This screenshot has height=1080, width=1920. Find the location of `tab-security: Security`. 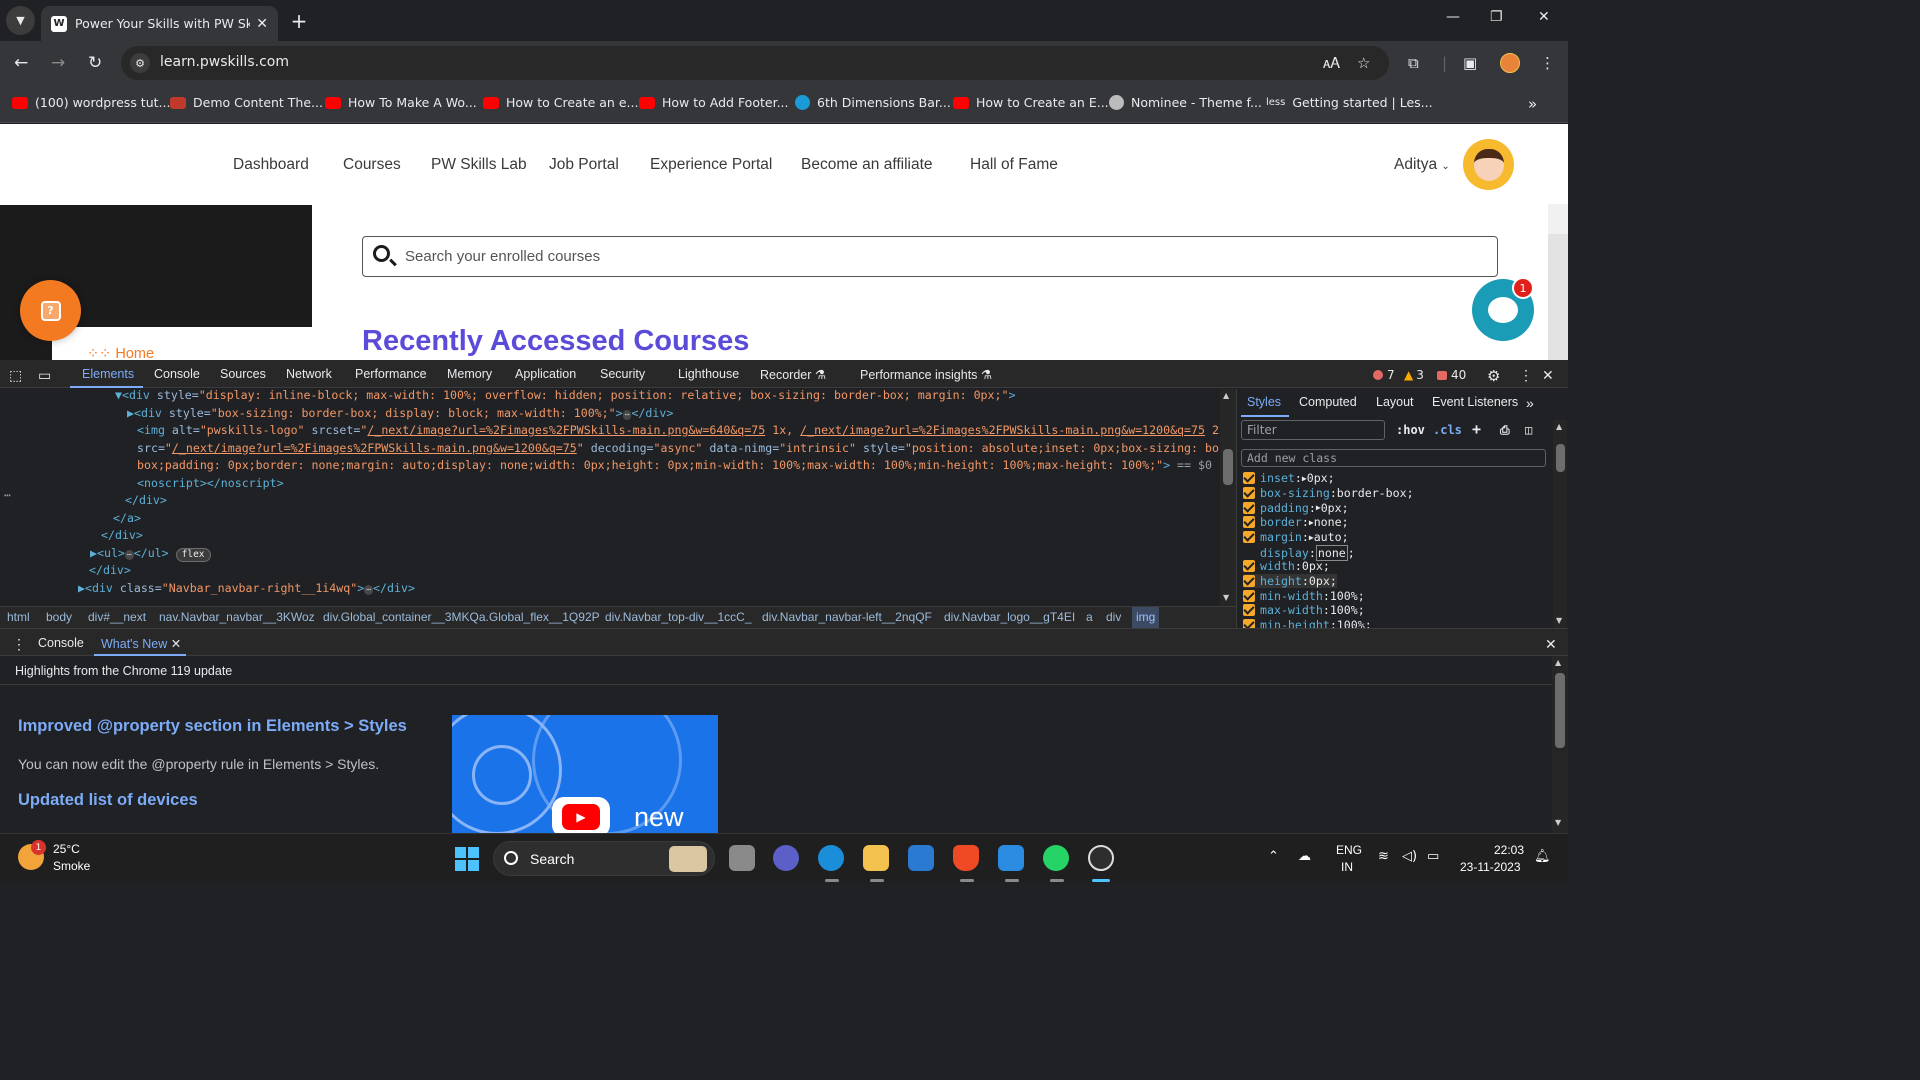

tab-security: Security is located at coordinates (622, 374).